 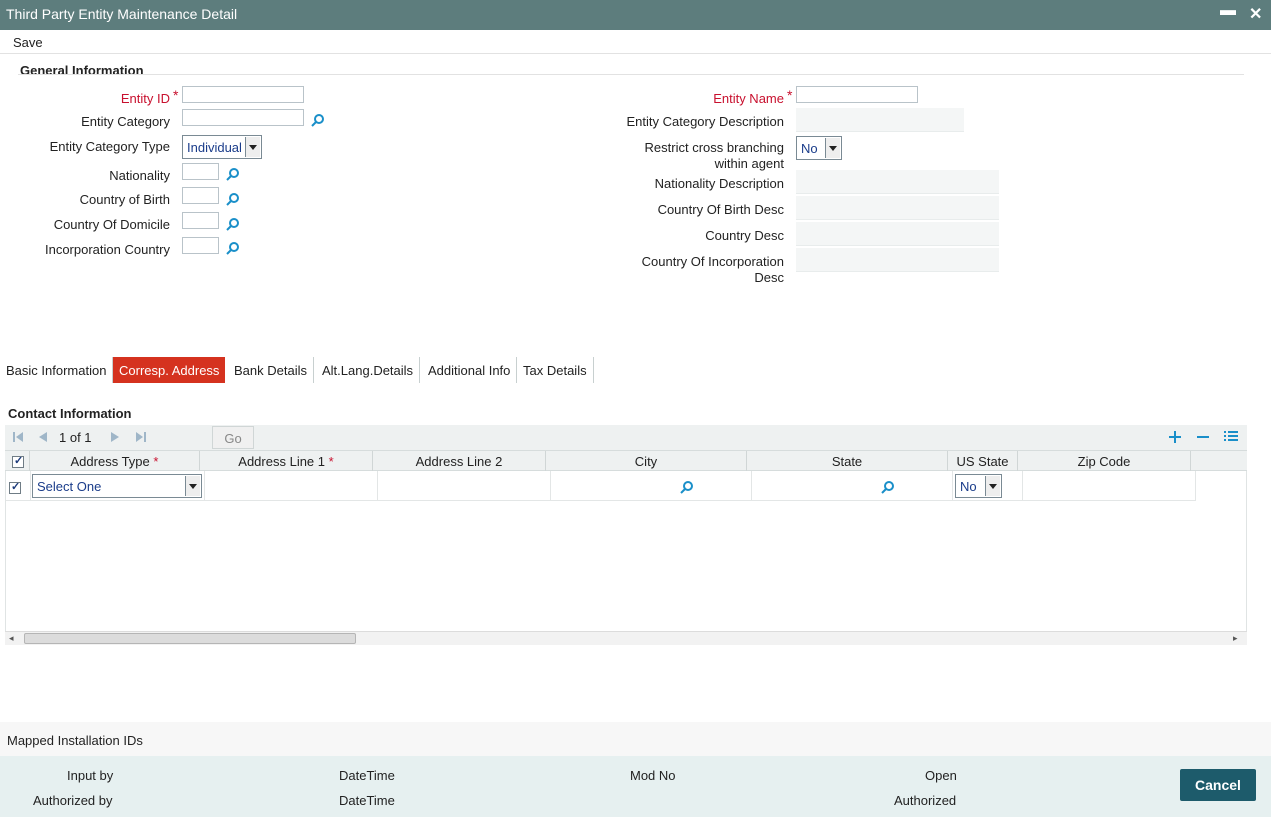 What do you see at coordinates (28, 42) in the screenshot?
I see `save-button: Save` at bounding box center [28, 42].